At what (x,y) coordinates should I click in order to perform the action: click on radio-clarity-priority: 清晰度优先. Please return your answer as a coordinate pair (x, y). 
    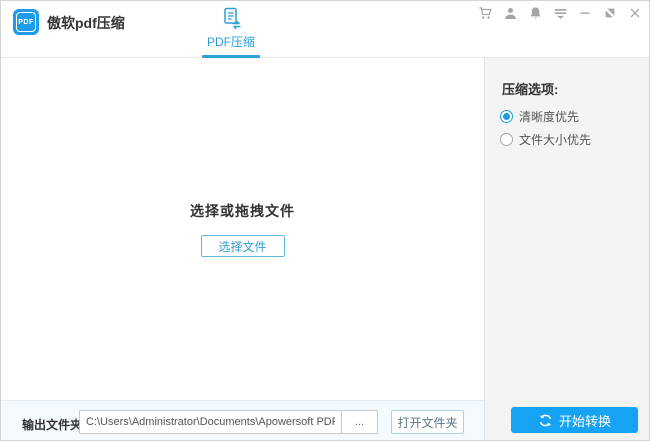
    Looking at the image, I should click on (539, 116).